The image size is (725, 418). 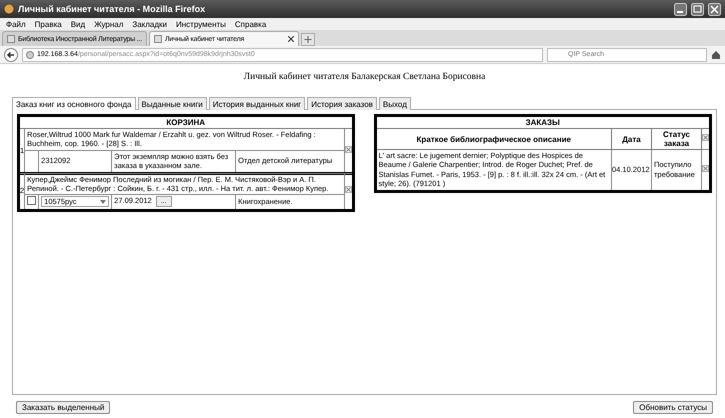 I want to click on close-icon, so click(x=291, y=39).